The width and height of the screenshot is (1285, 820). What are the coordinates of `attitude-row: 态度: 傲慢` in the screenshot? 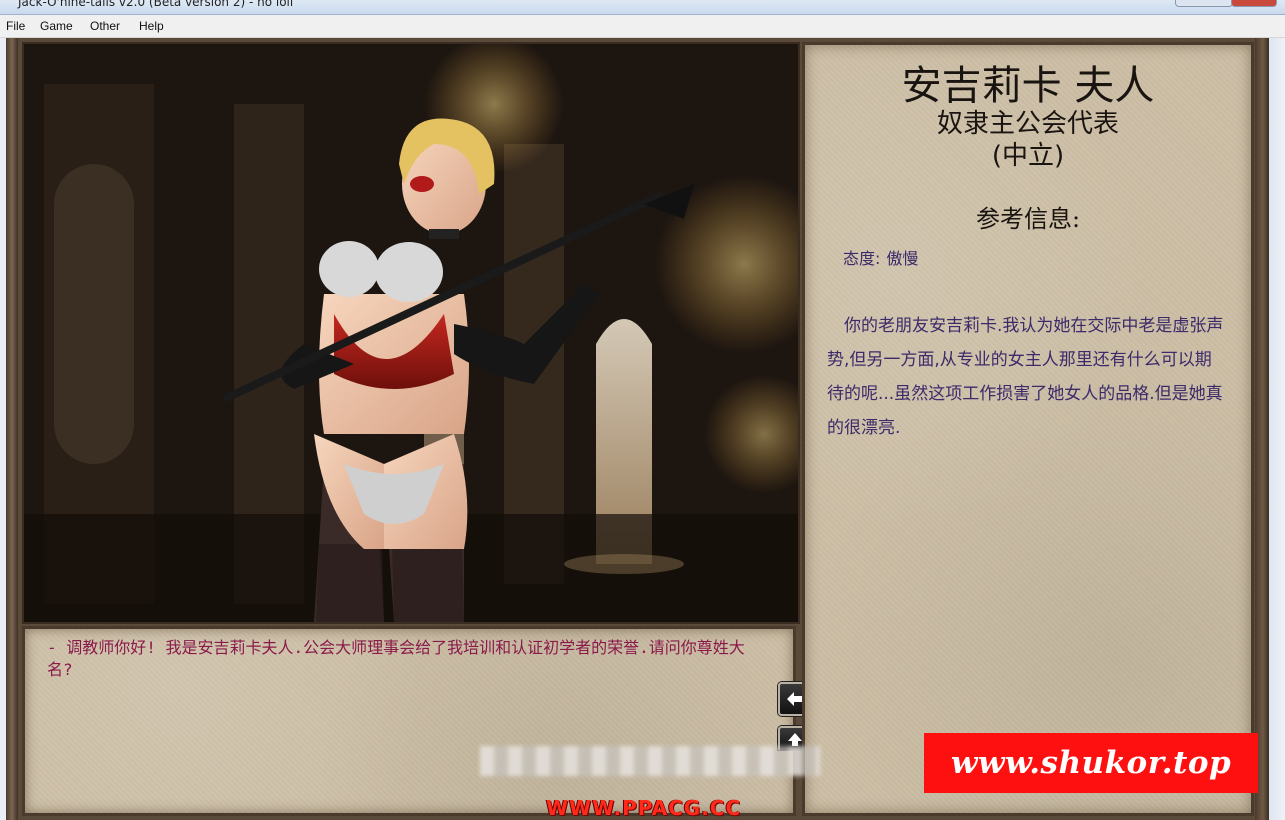 It's located at (883, 257).